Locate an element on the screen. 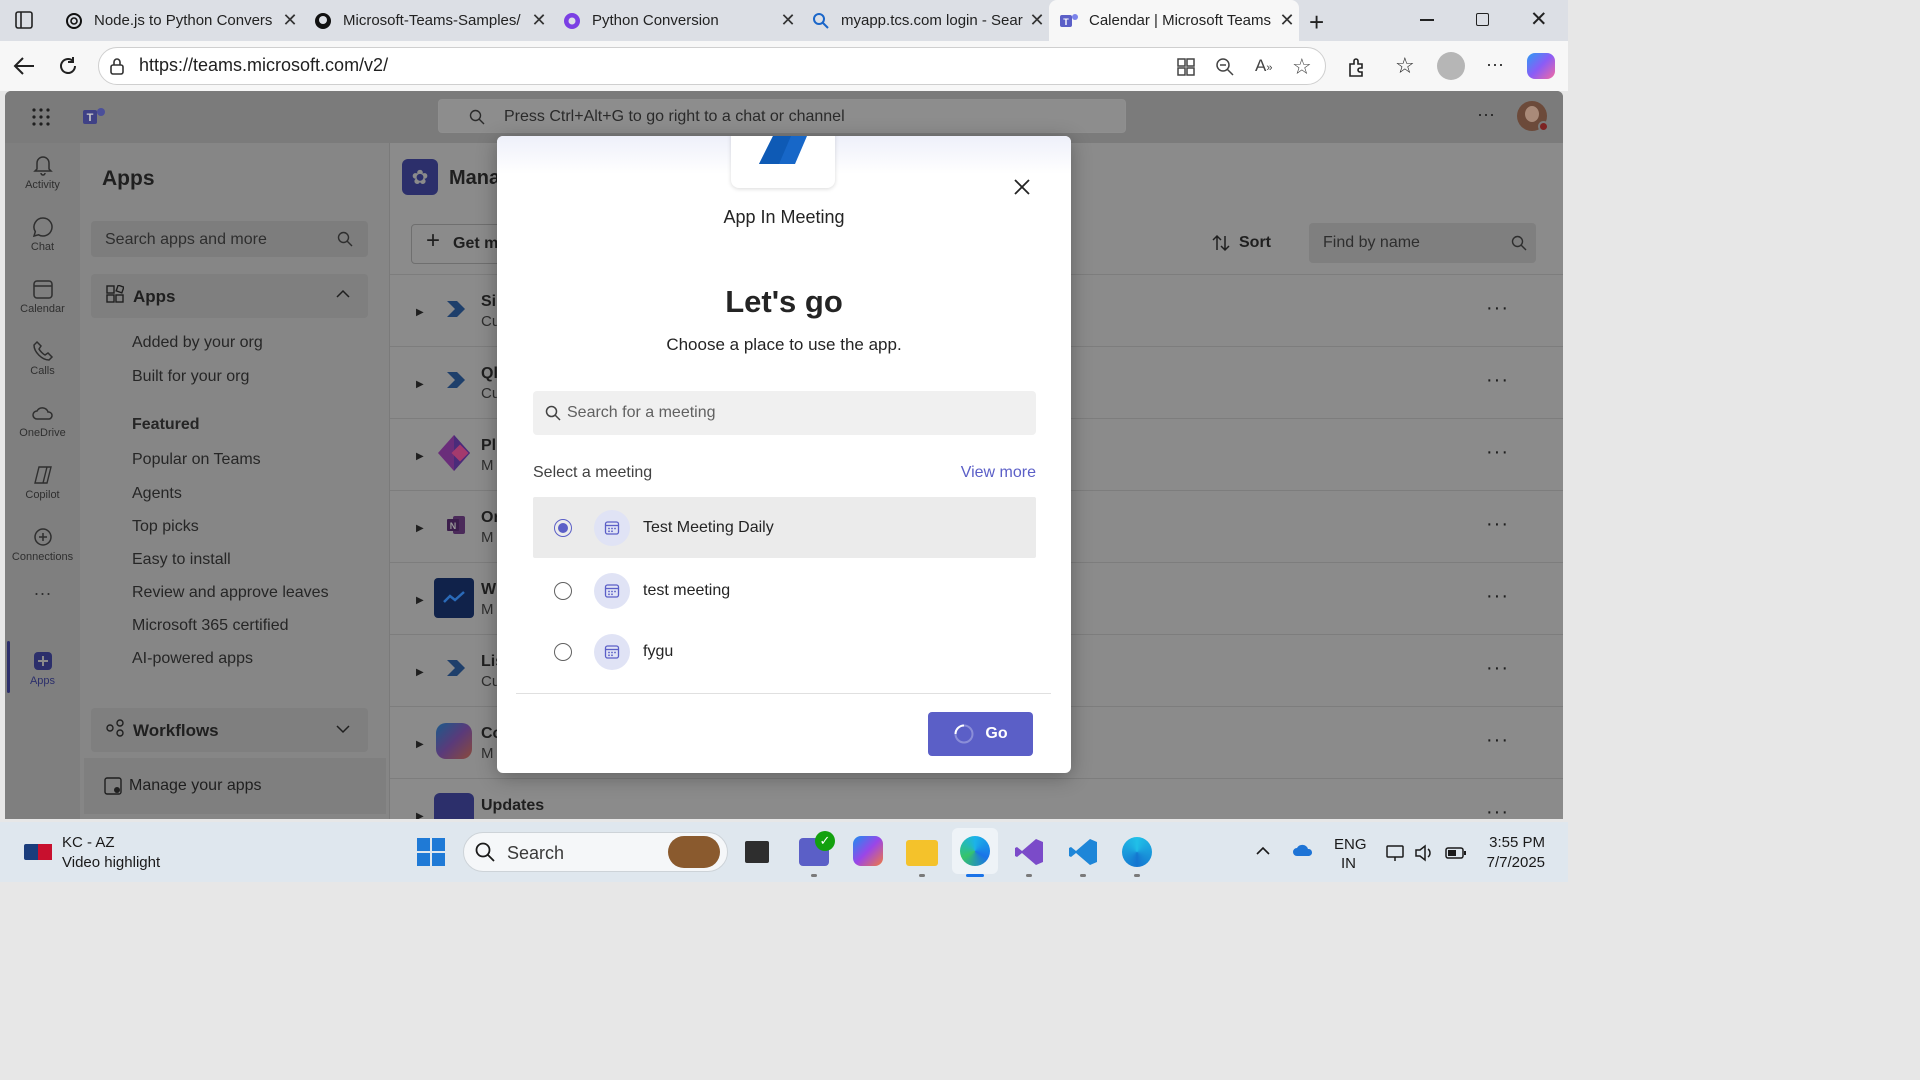 Image resolution: width=1920 pixels, height=1080 pixels. extensions-icon is located at coordinates (1357, 67).